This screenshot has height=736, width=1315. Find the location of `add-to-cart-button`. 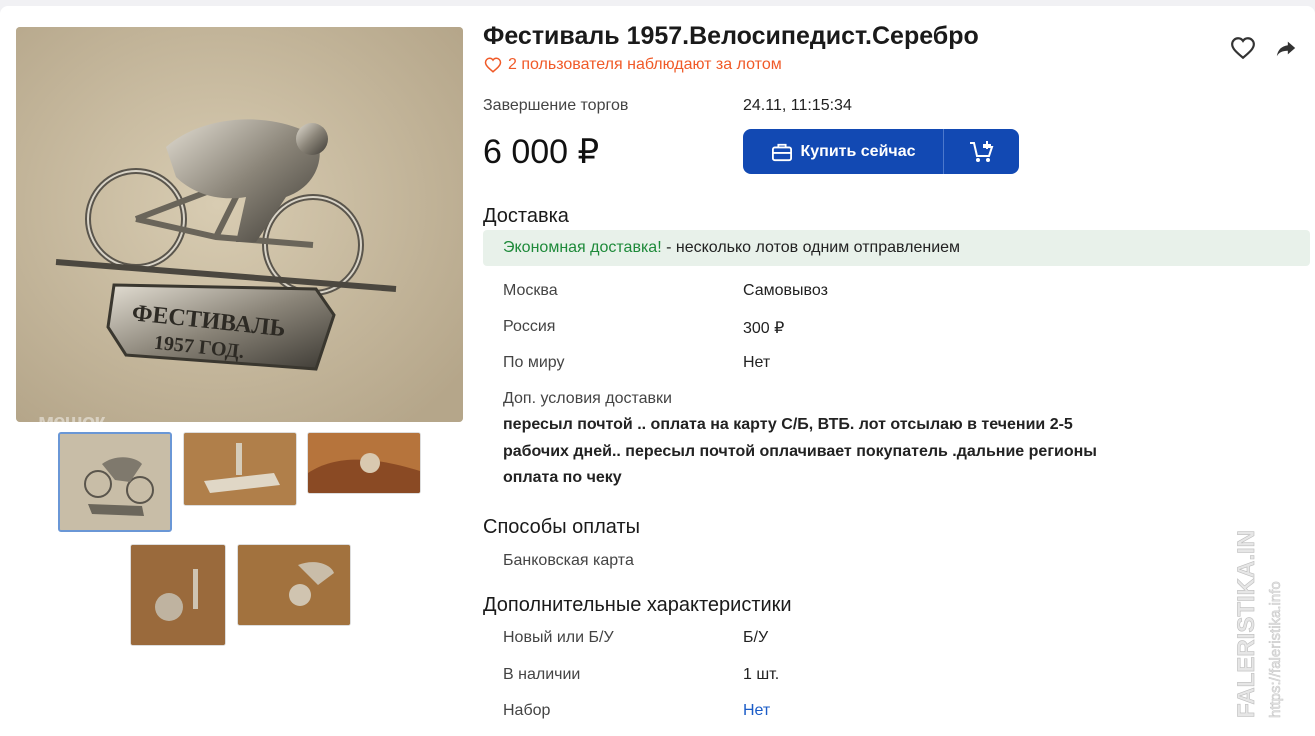

add-to-cart-button is located at coordinates (981, 151).